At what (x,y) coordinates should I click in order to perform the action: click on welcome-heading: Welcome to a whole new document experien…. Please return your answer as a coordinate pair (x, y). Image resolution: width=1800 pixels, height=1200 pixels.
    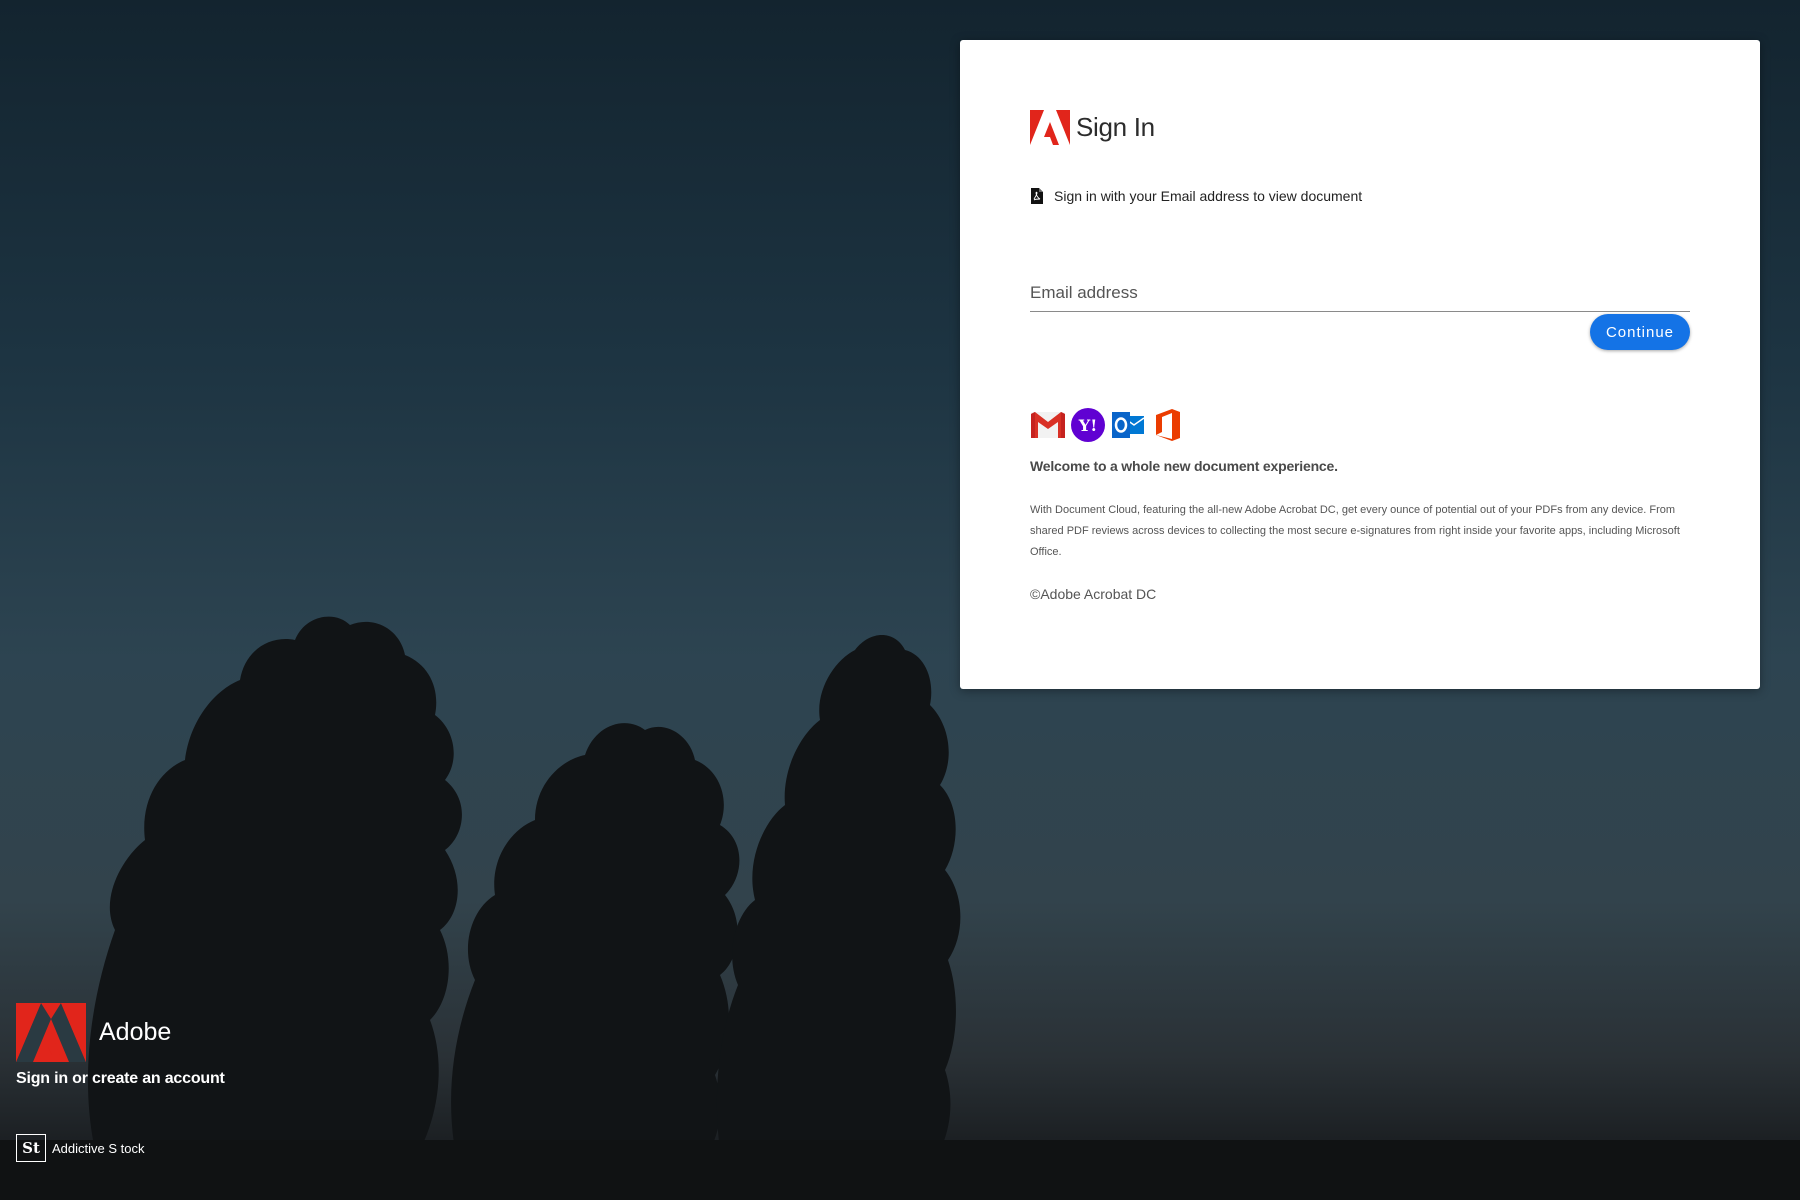
    Looking at the image, I should click on (1184, 466).